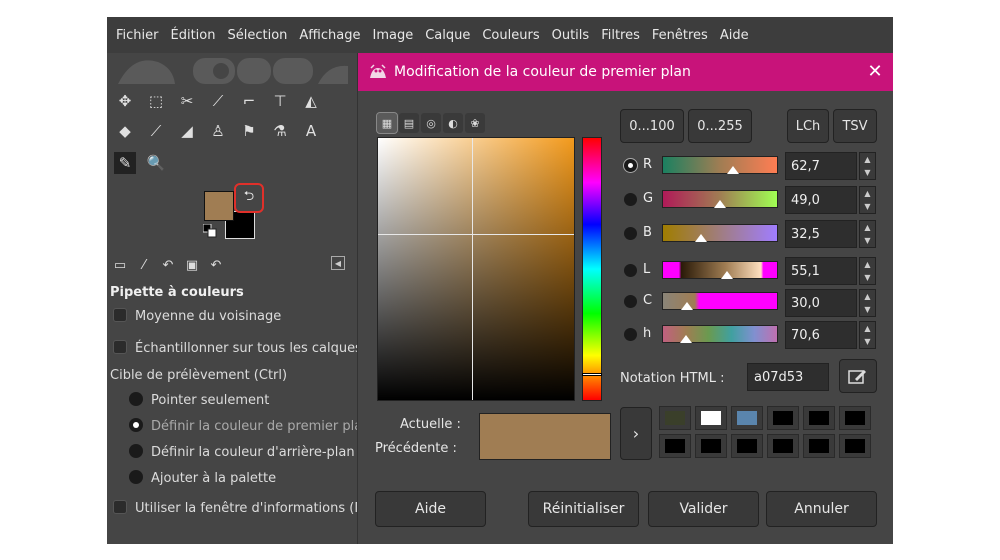 Image resolution: width=1000 pixels, height=560 pixels. I want to click on lch-button: LCh, so click(808, 126).